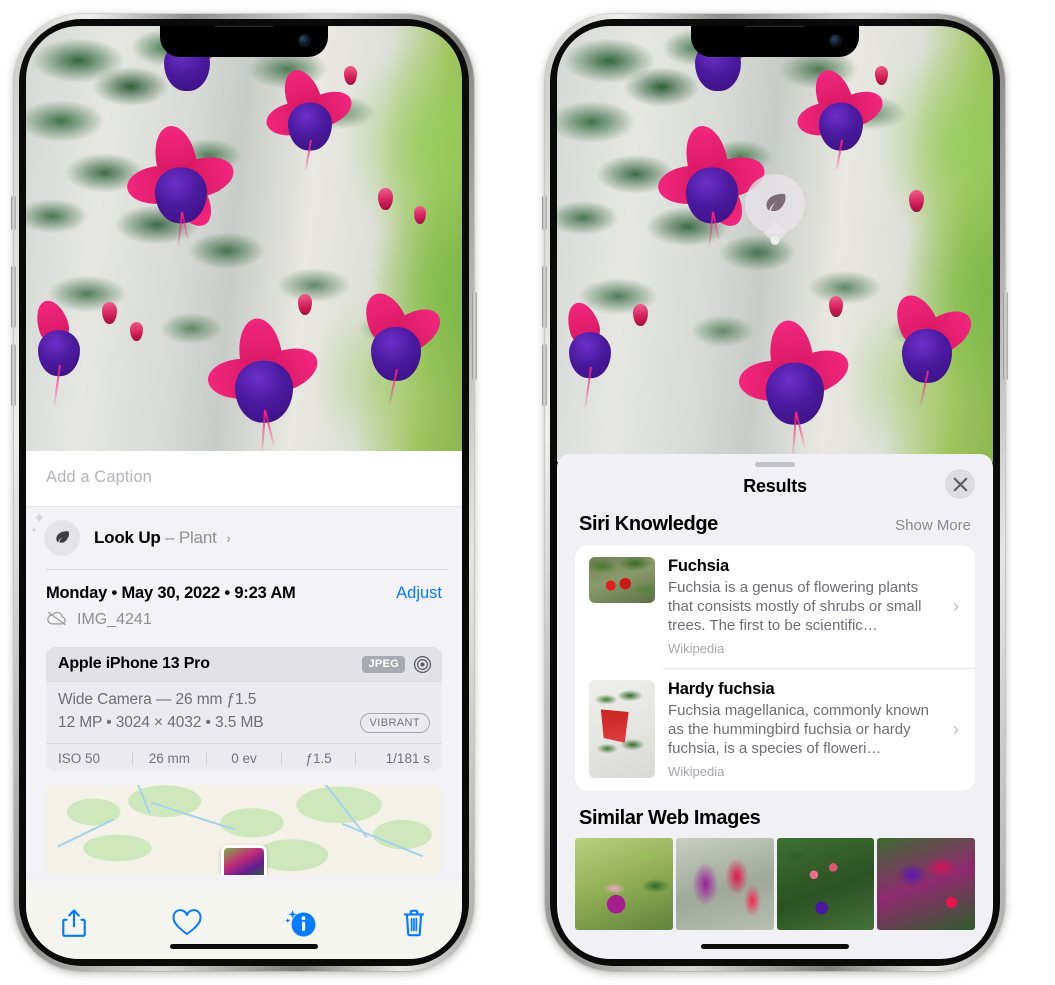  What do you see at coordinates (244, 829) in the screenshot?
I see `location-map` at bounding box center [244, 829].